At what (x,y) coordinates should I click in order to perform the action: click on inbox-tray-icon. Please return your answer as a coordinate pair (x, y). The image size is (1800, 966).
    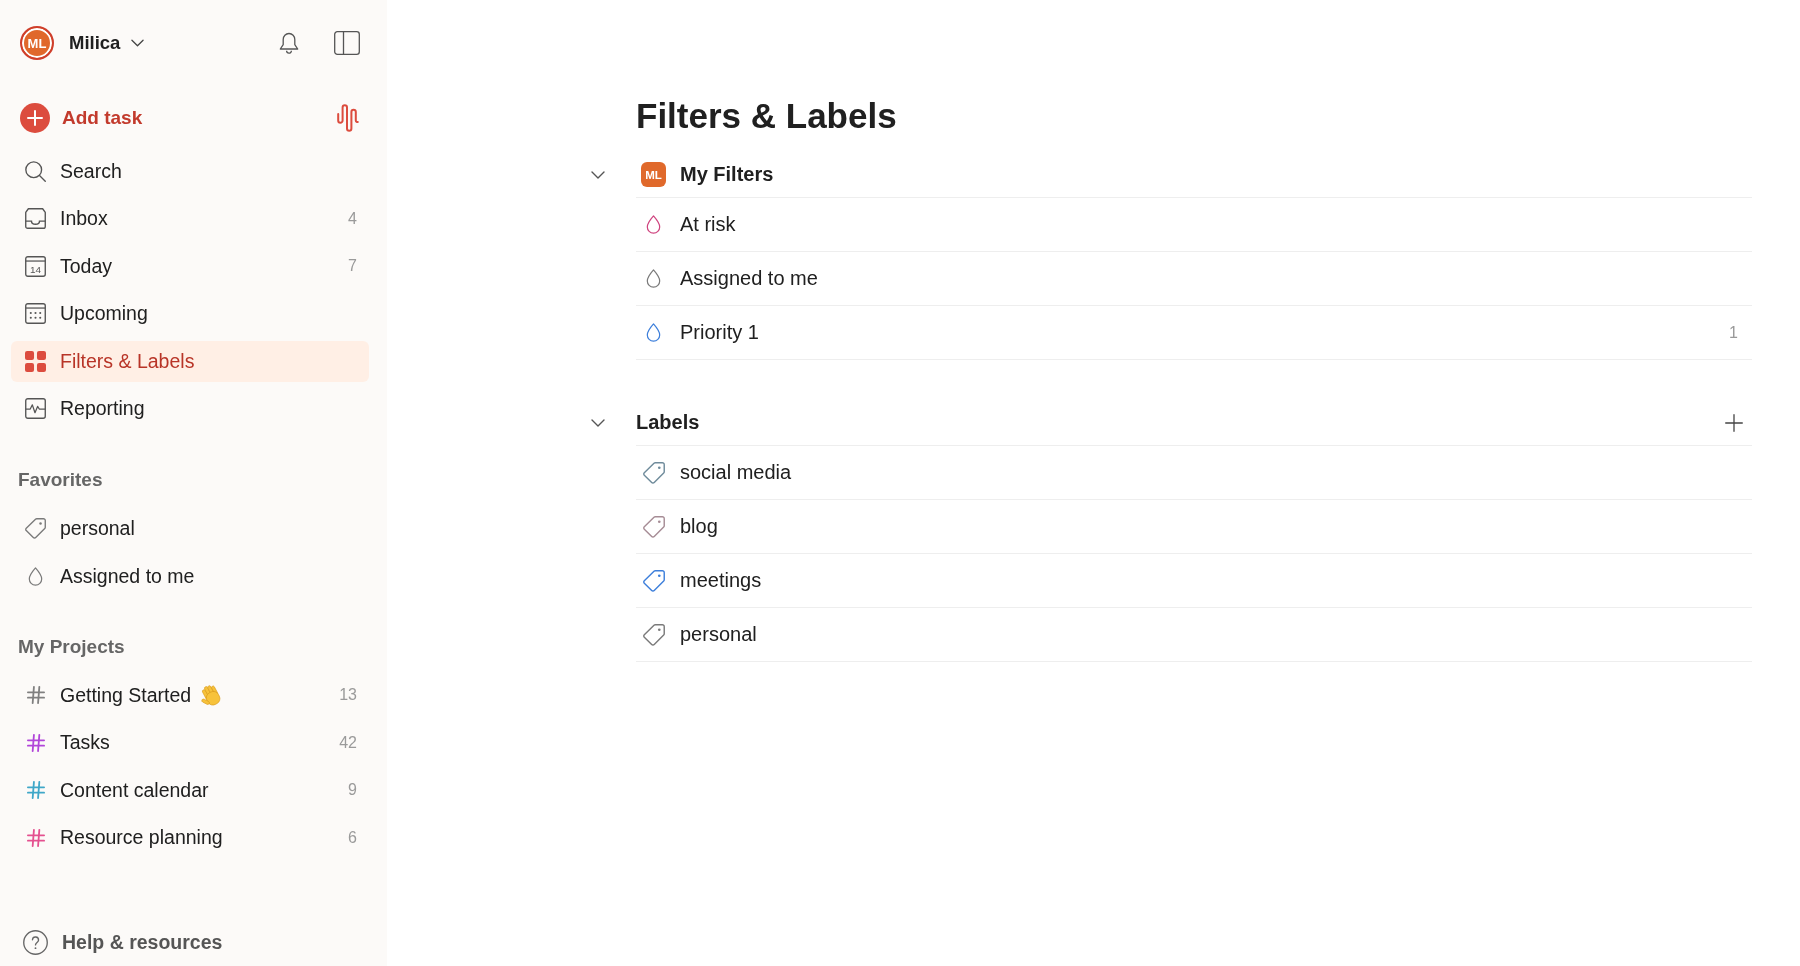
    Looking at the image, I should click on (35, 218).